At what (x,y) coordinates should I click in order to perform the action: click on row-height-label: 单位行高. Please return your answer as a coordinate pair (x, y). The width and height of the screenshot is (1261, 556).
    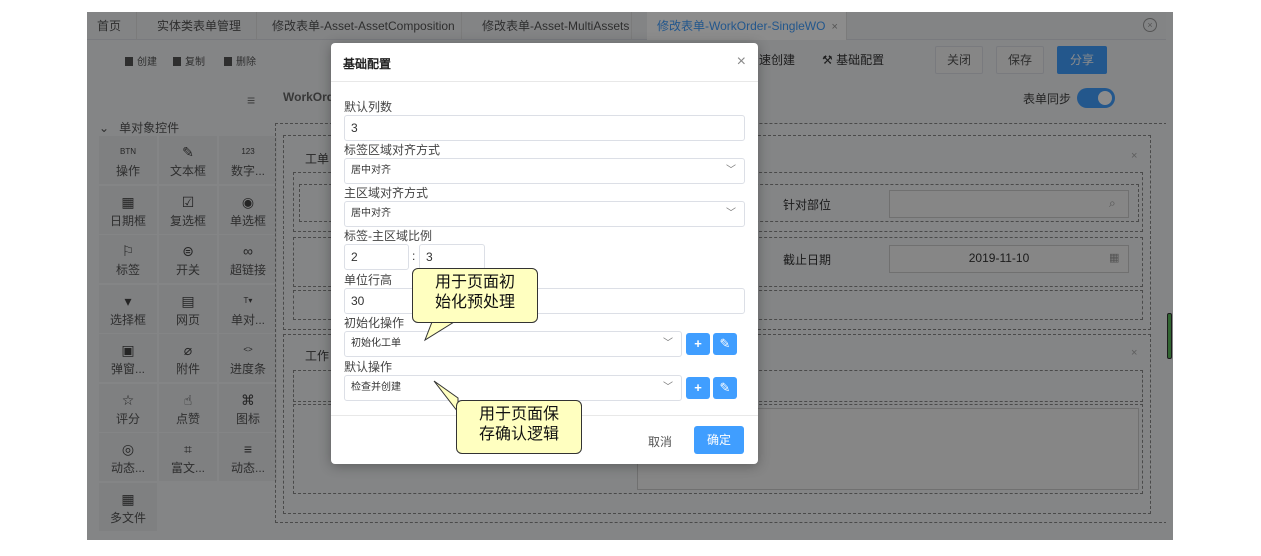
    Looking at the image, I should click on (368, 280).